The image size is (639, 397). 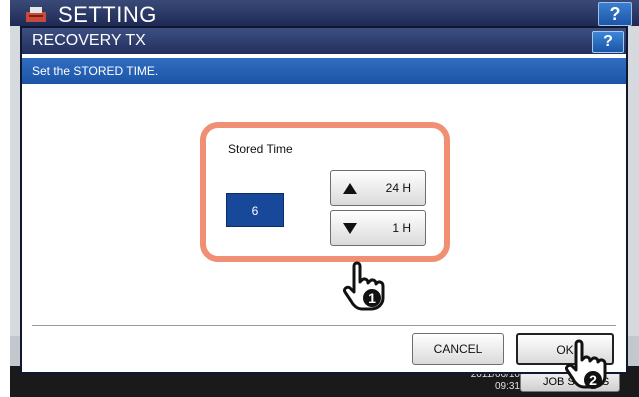 I want to click on background-help-button: ?, so click(x=615, y=14).